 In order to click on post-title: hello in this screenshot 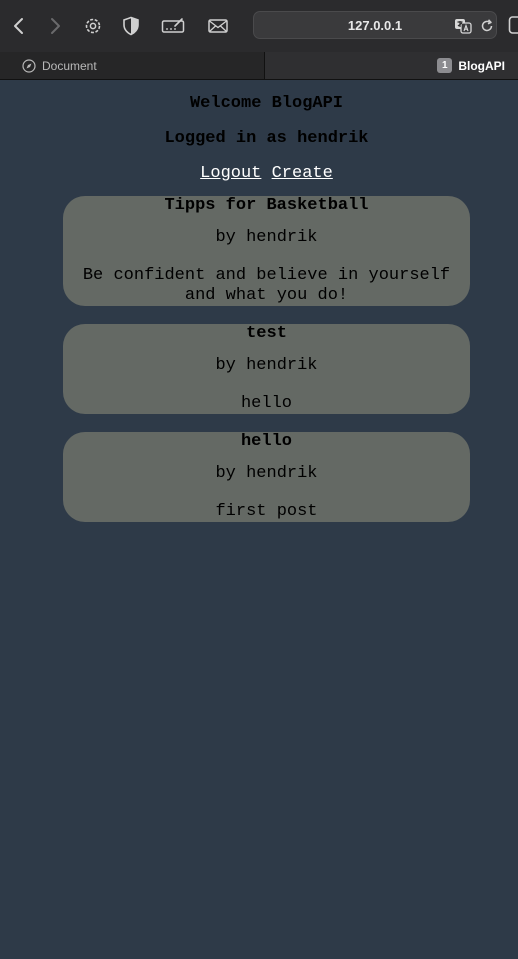, I will do `click(266, 441)`.